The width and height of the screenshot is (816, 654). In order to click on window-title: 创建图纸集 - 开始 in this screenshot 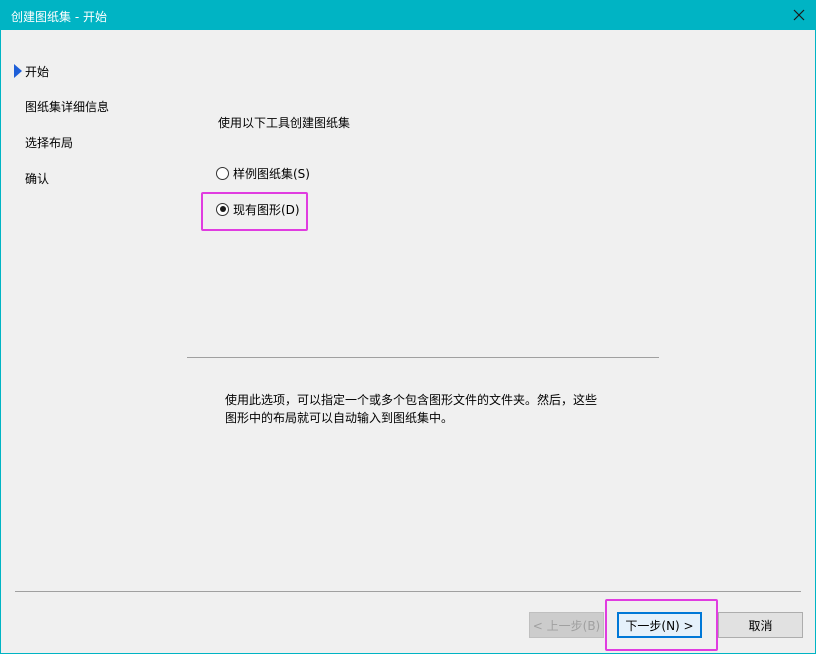, I will do `click(59, 17)`.